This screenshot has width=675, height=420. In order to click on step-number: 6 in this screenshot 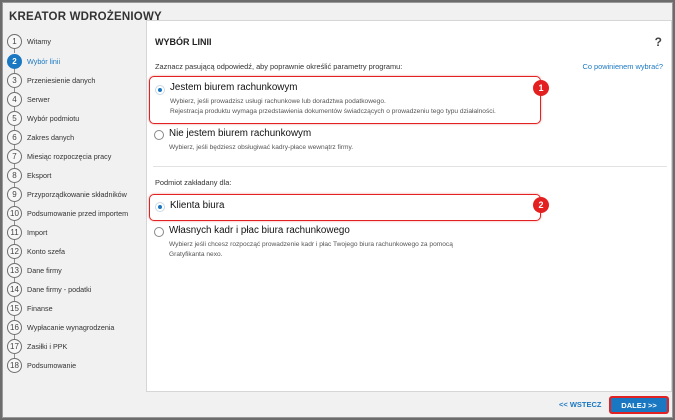, I will do `click(14, 137)`.